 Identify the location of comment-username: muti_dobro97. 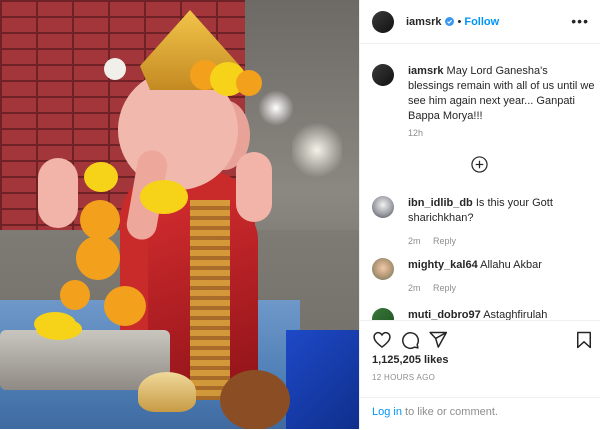
(444, 314).